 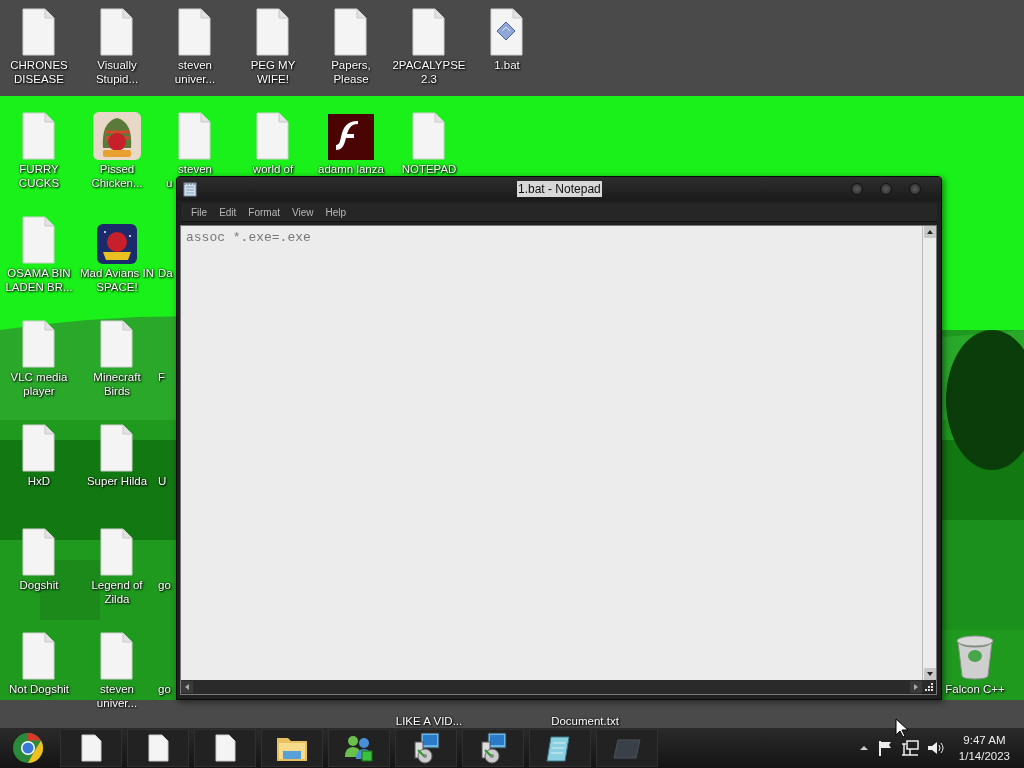 I want to click on window-icon, so click(x=627, y=748).